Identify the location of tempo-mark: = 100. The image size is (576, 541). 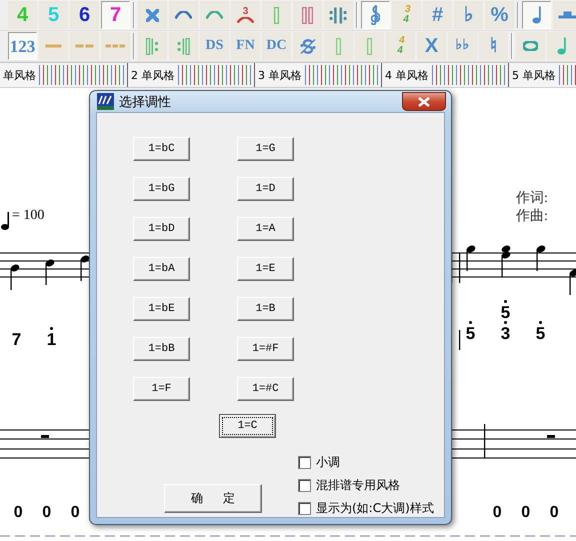
(28, 216).